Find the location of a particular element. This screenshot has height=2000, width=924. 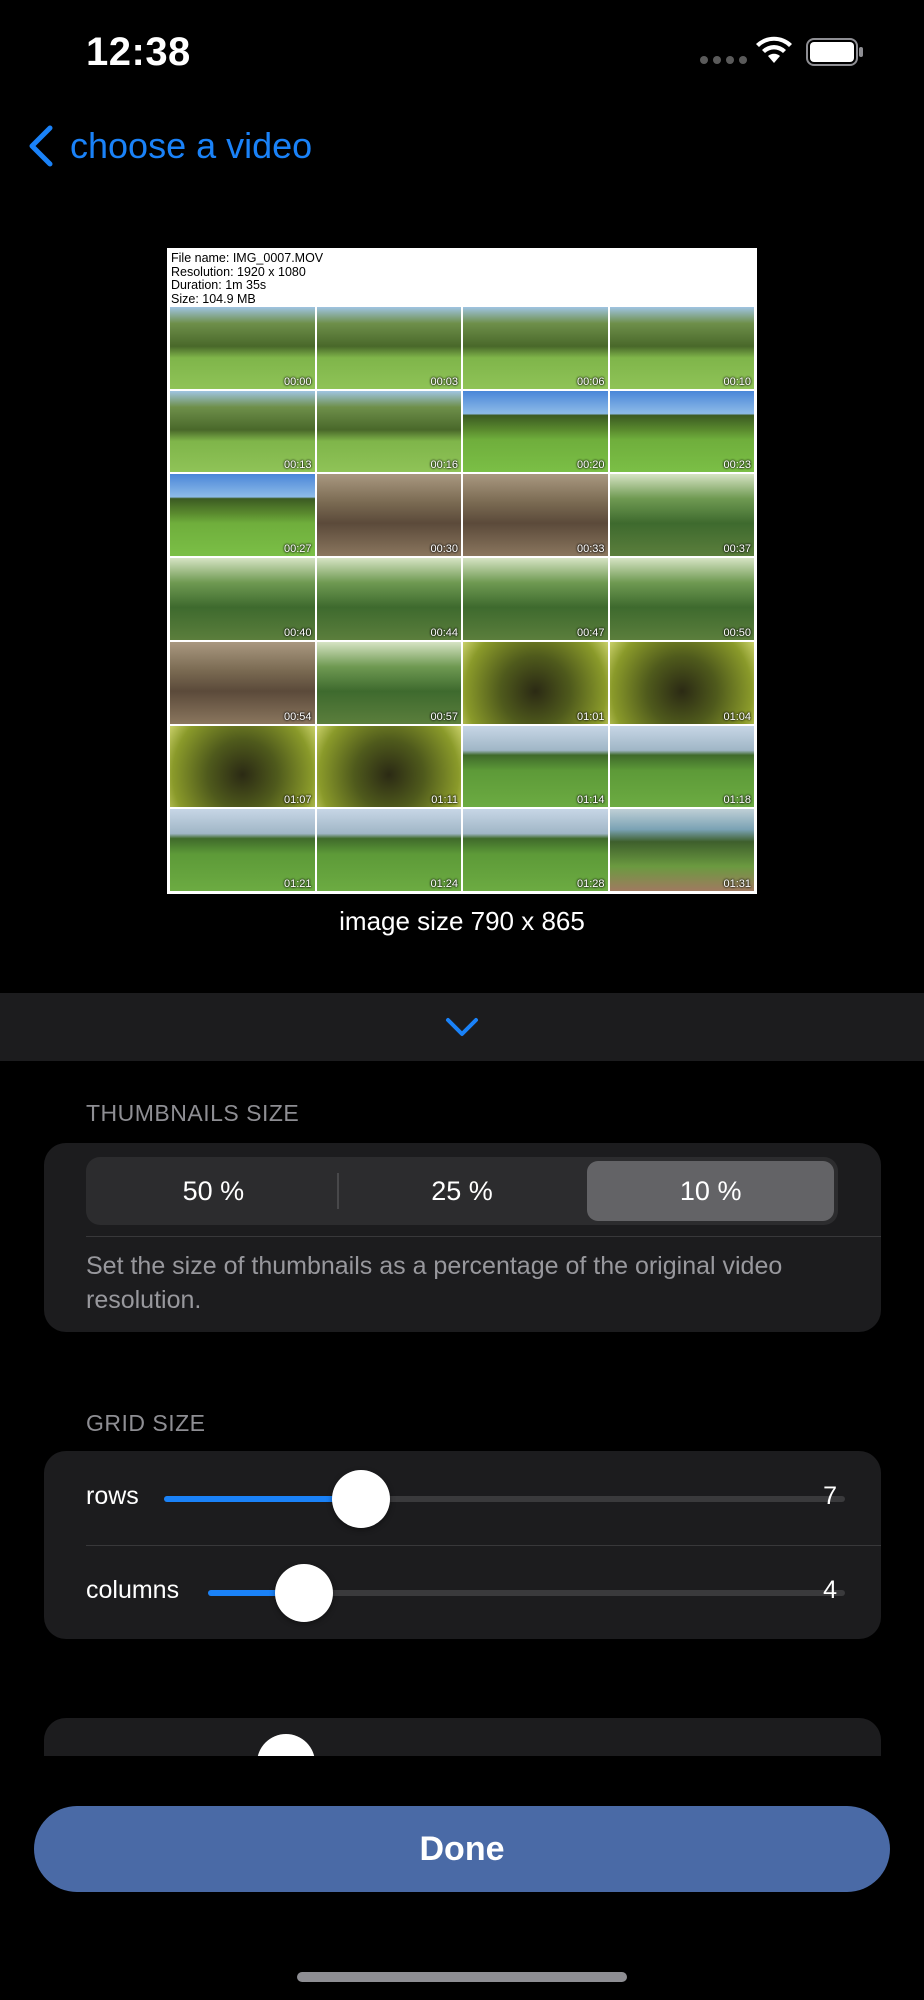

thumbnail-woods: 00:33 is located at coordinates (535, 515).